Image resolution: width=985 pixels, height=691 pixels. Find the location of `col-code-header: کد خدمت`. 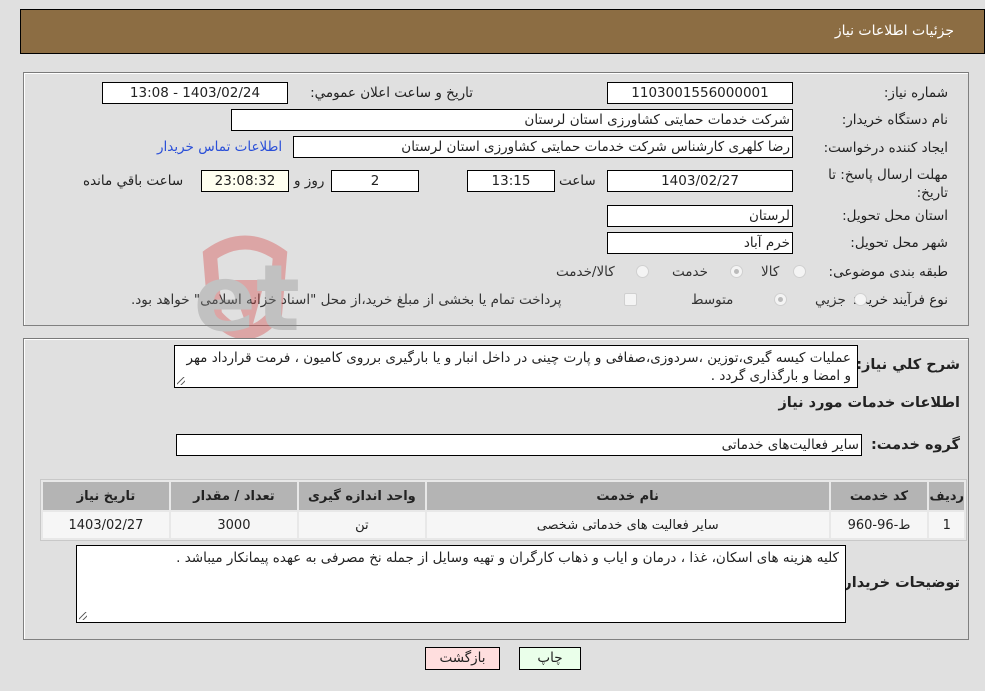

col-code-header: کد خدمت is located at coordinates (879, 496).